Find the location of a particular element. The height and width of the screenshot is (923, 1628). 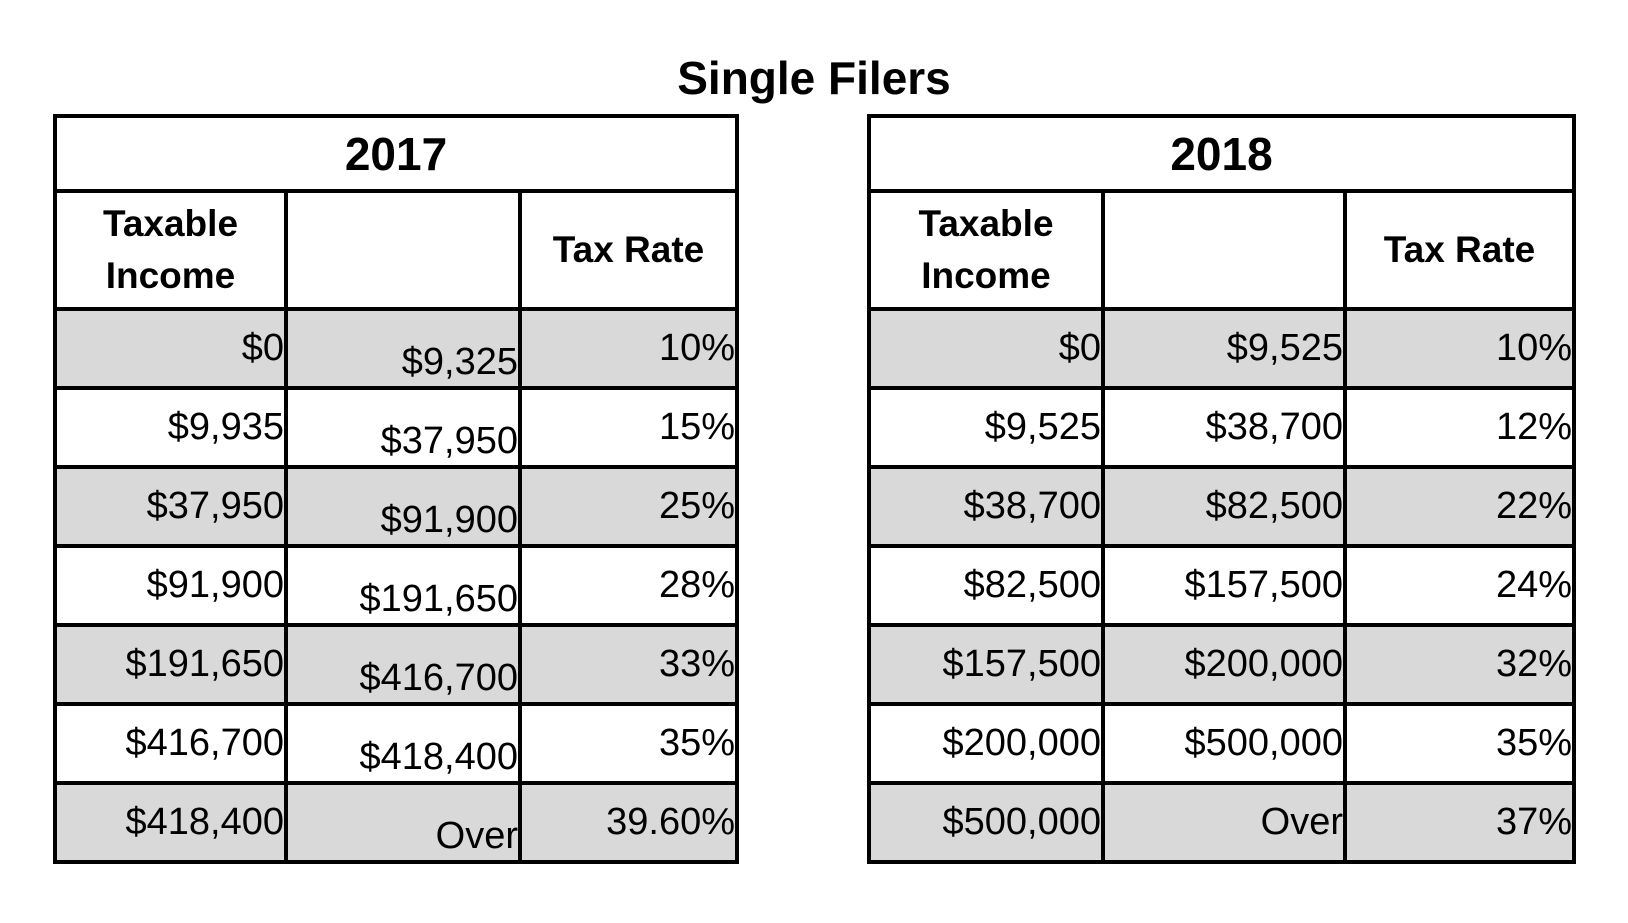

table-row: $37,950 $91,900 25% is located at coordinates (396, 506).